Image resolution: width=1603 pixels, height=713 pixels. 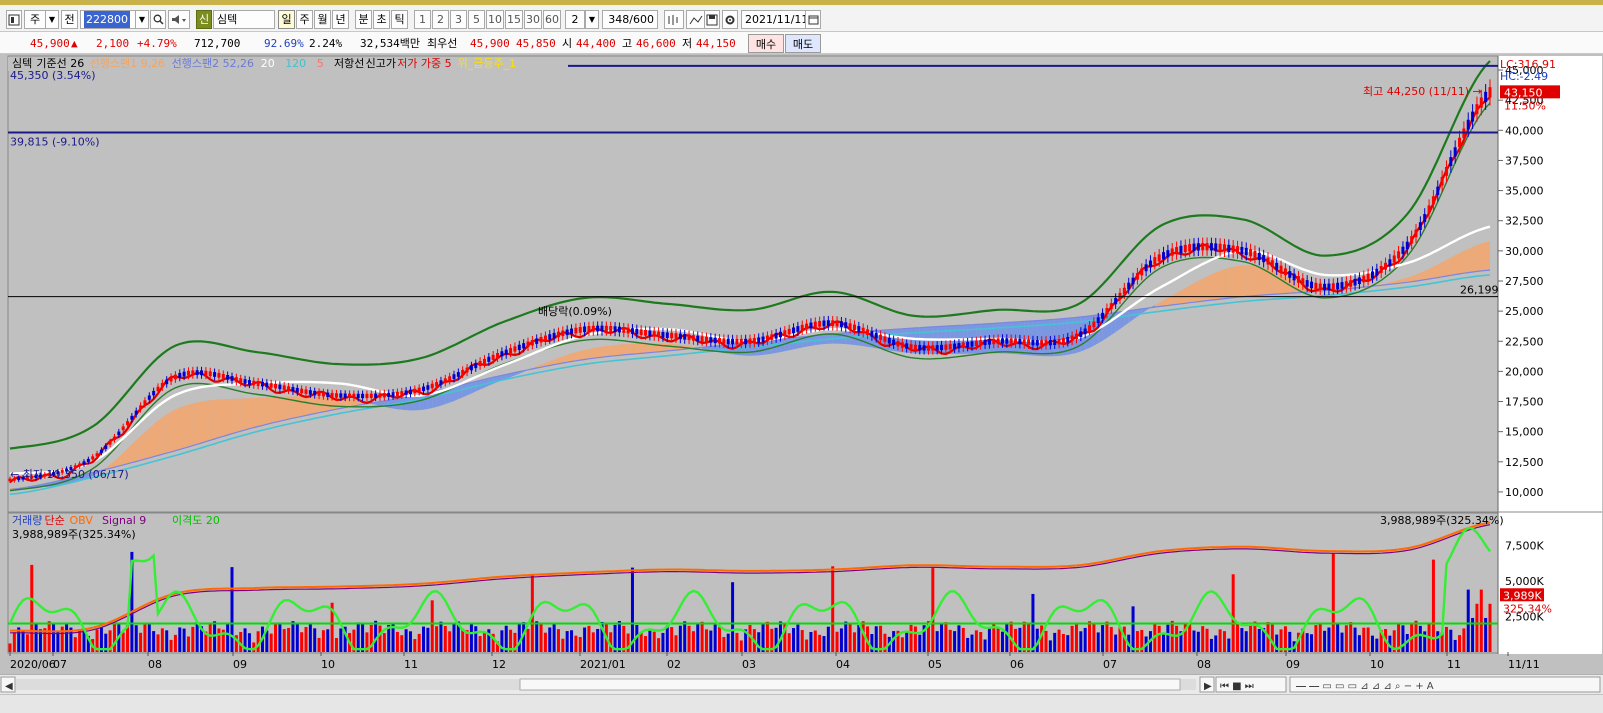 What do you see at coordinates (533, 19) in the screenshot?
I see `interval-30: 30` at bounding box center [533, 19].